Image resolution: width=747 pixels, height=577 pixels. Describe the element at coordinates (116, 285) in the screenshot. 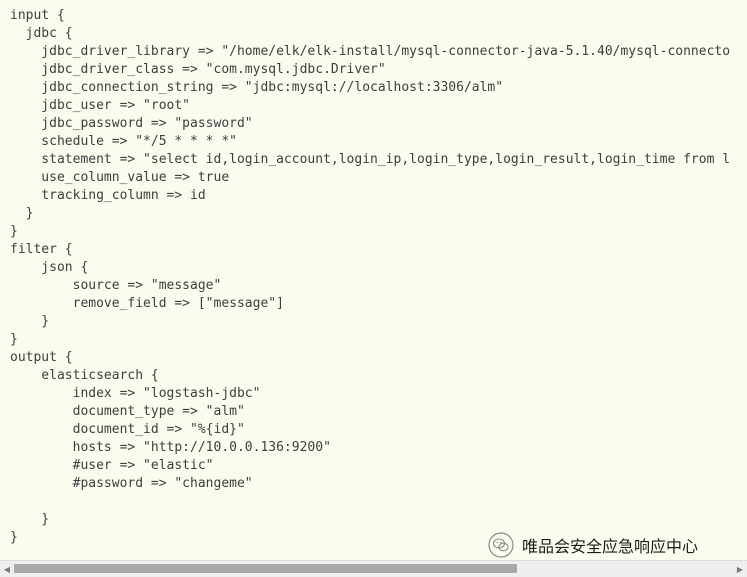

I see `code-line: source => "message"` at that location.